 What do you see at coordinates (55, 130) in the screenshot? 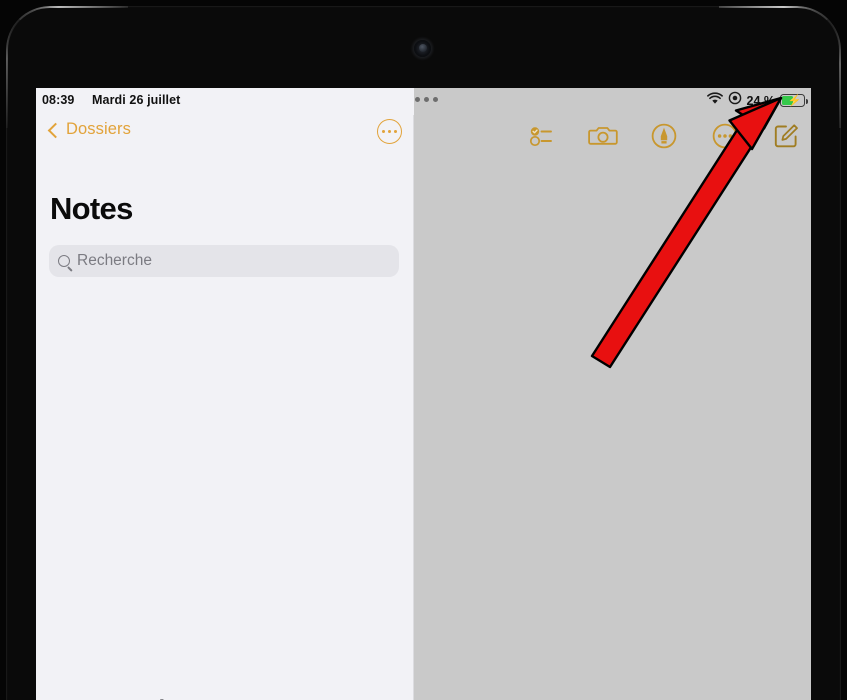
I see `chevron-left-icon` at bounding box center [55, 130].